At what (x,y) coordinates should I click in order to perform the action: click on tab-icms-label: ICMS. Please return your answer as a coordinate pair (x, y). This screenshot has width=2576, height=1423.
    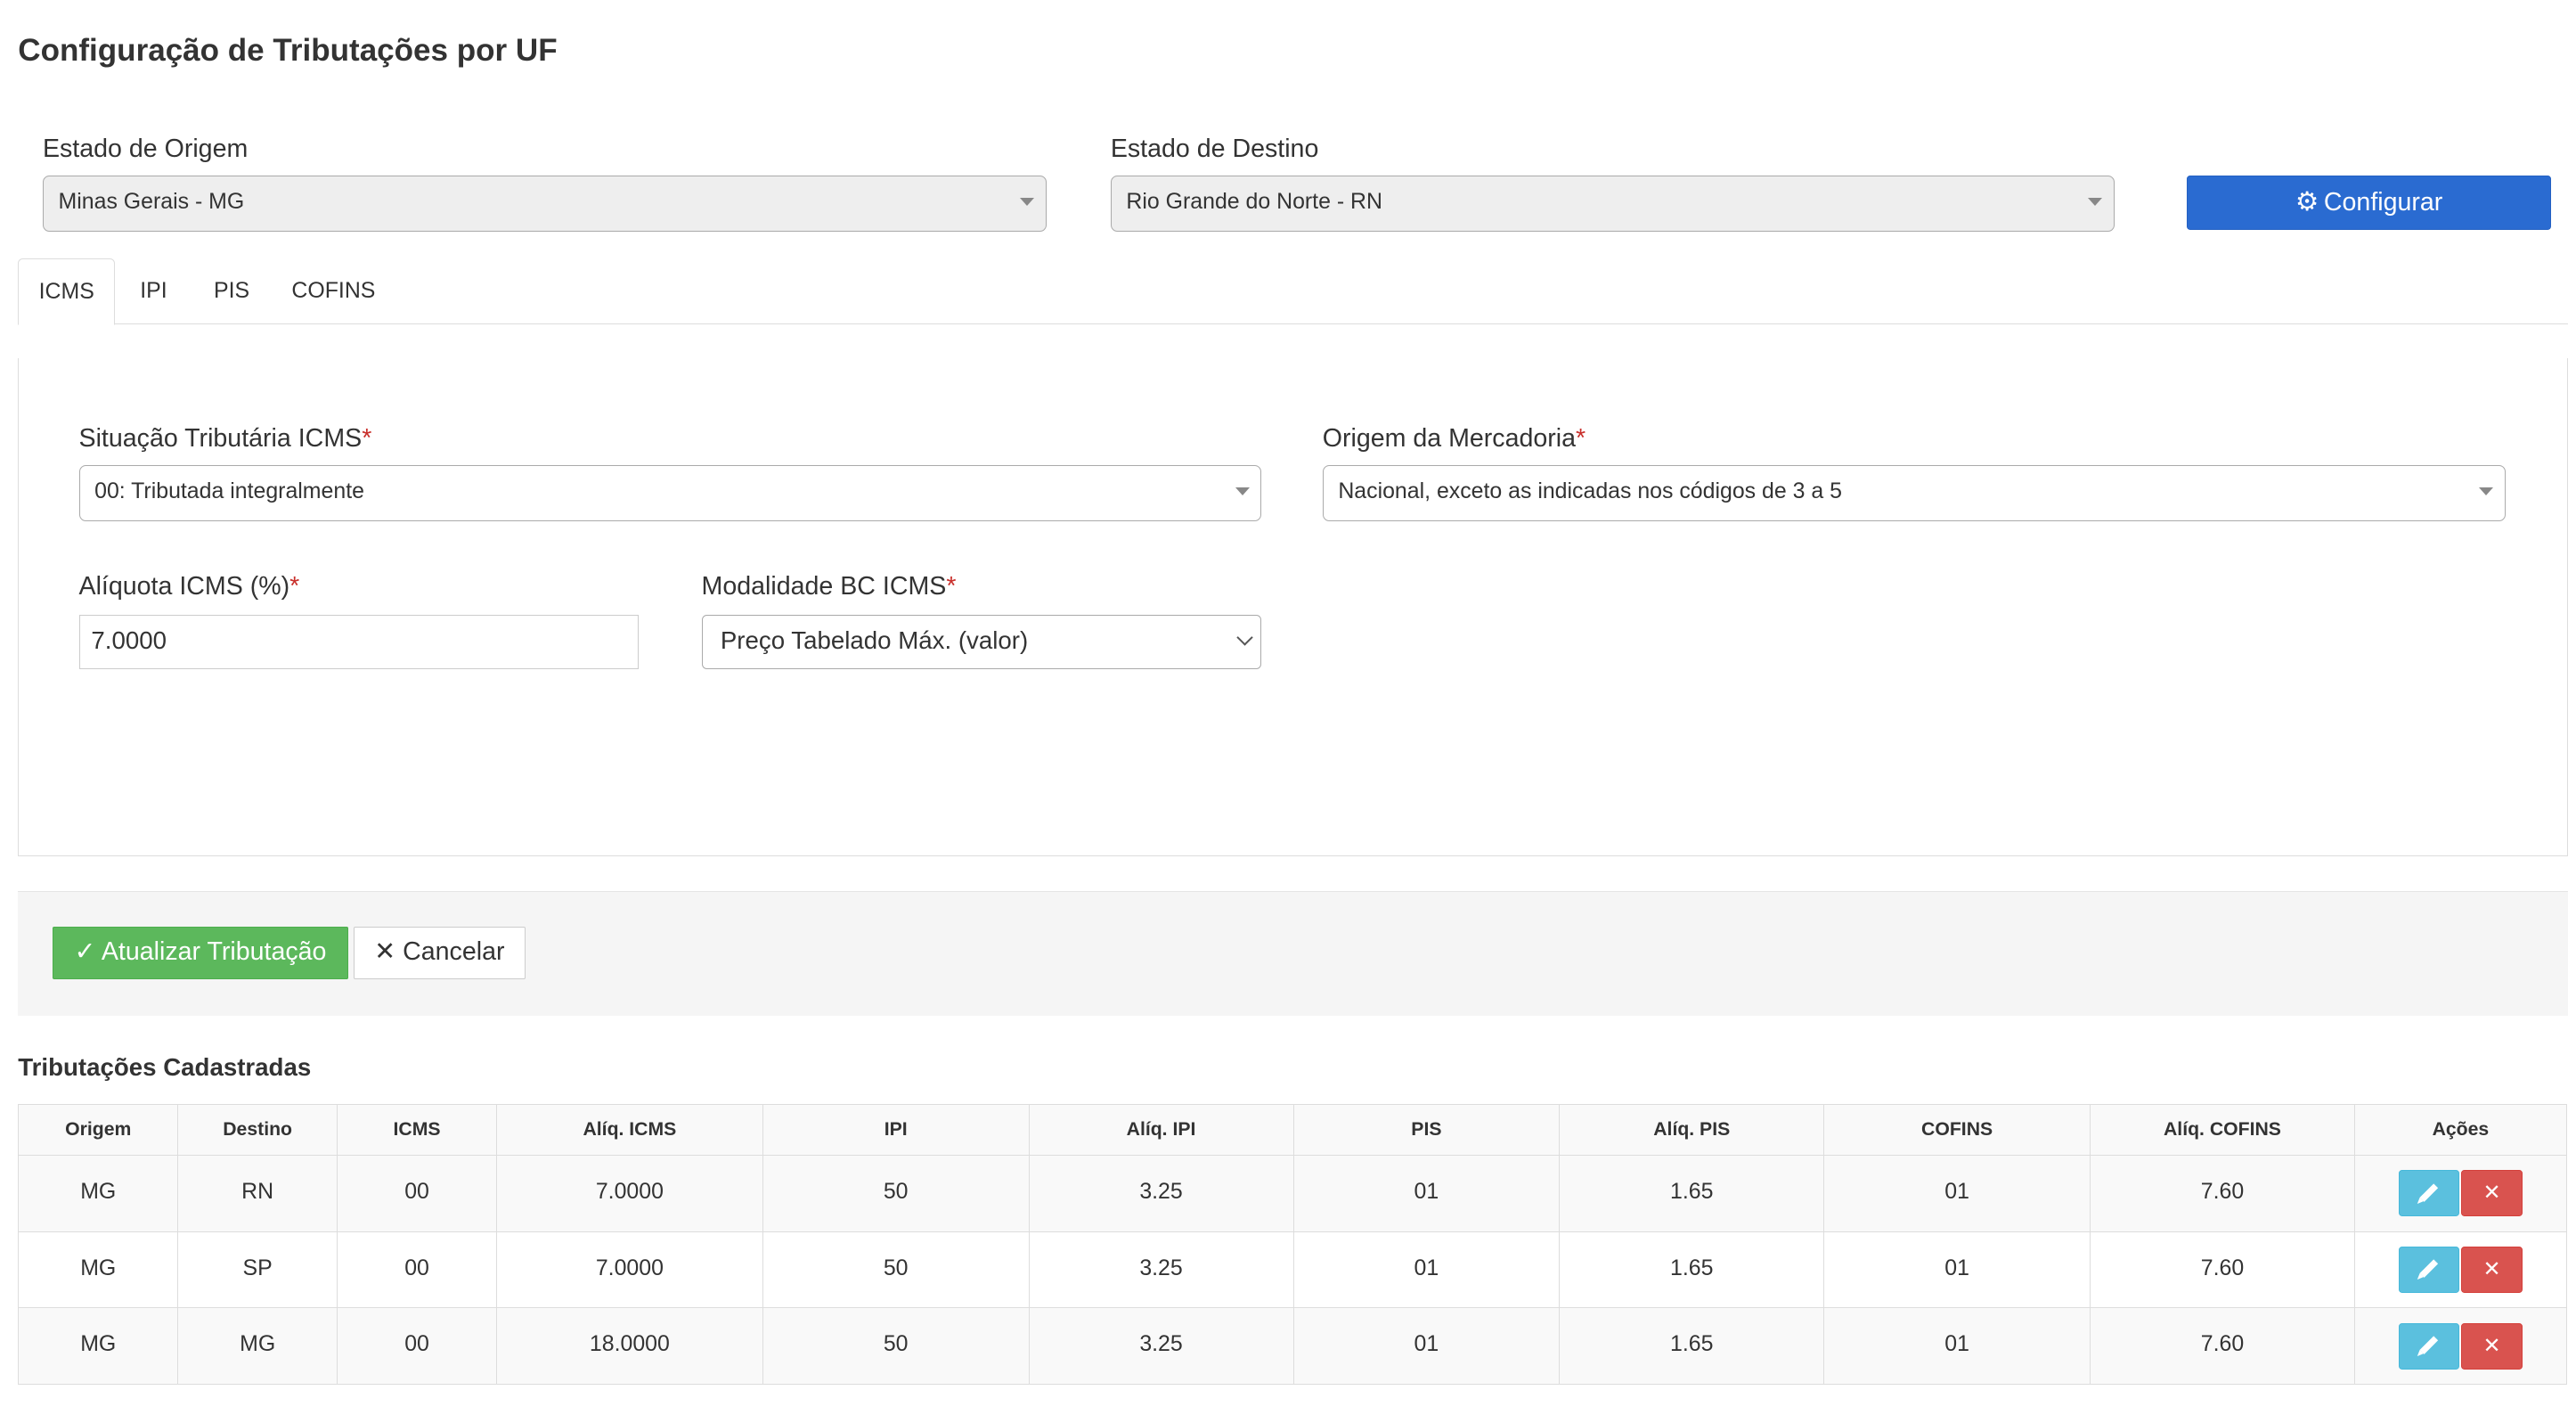
    Looking at the image, I should click on (66, 291).